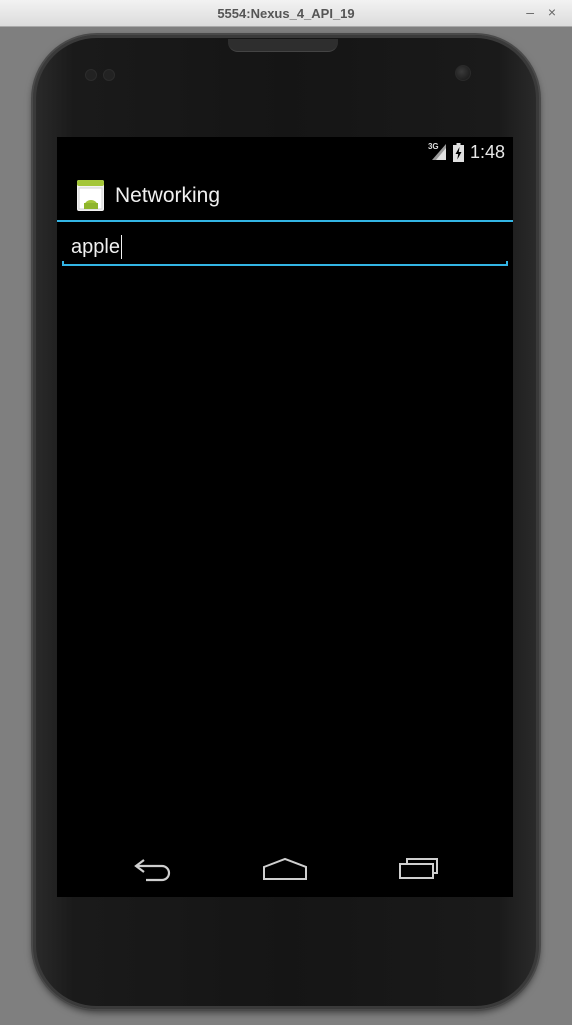 The image size is (572, 1025). What do you see at coordinates (168, 195) in the screenshot?
I see `app-title: Networking` at bounding box center [168, 195].